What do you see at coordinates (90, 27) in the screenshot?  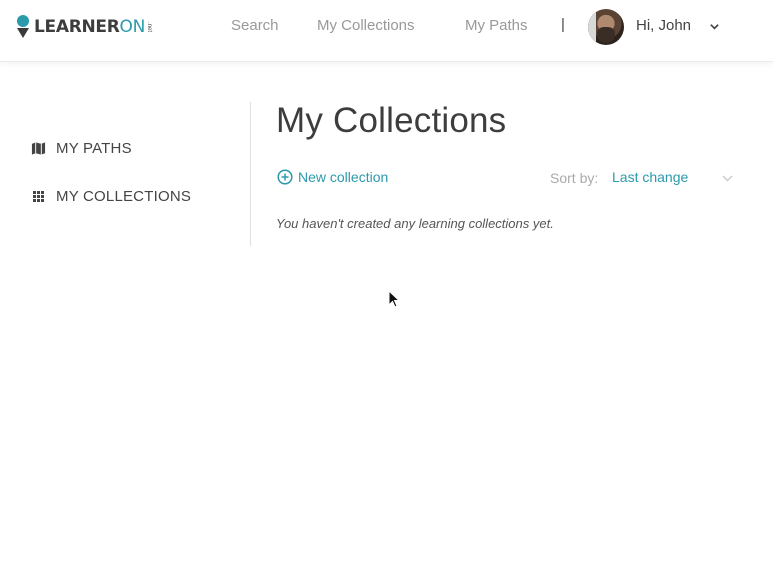 I see `logo-text: LEARNERON` at bounding box center [90, 27].